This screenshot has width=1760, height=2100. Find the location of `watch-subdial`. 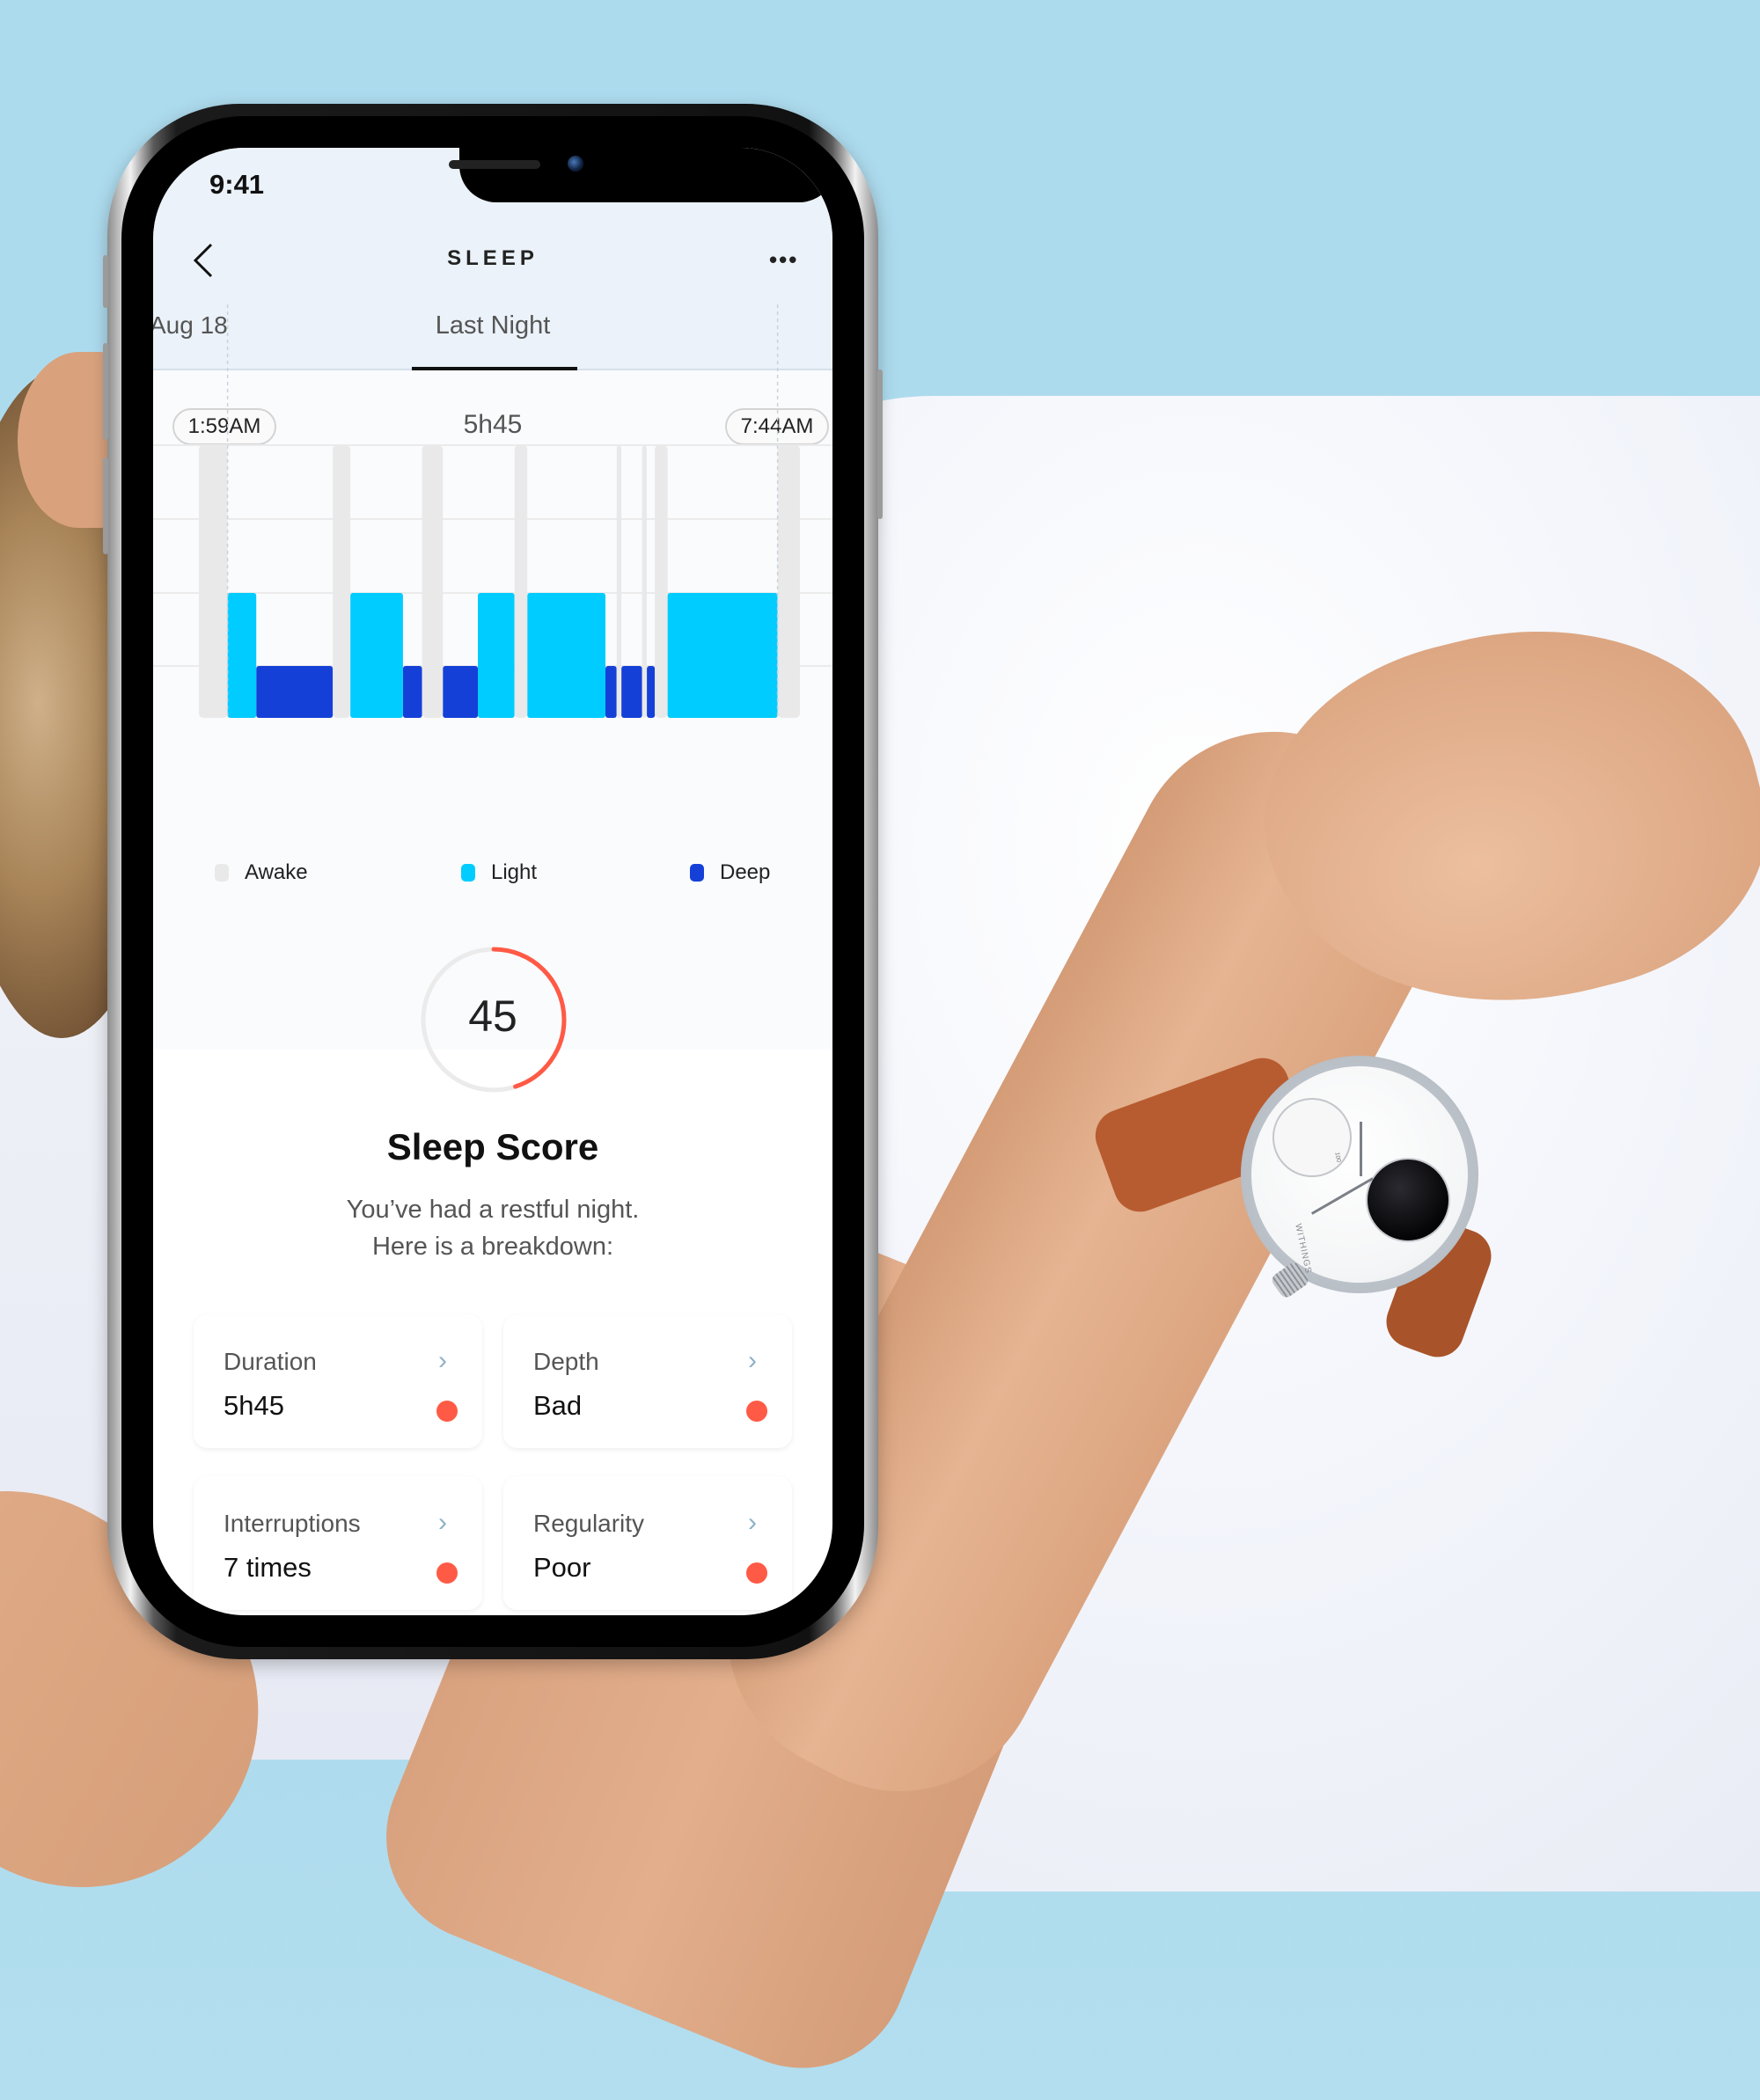

watch-subdial is located at coordinates (1312, 1138).